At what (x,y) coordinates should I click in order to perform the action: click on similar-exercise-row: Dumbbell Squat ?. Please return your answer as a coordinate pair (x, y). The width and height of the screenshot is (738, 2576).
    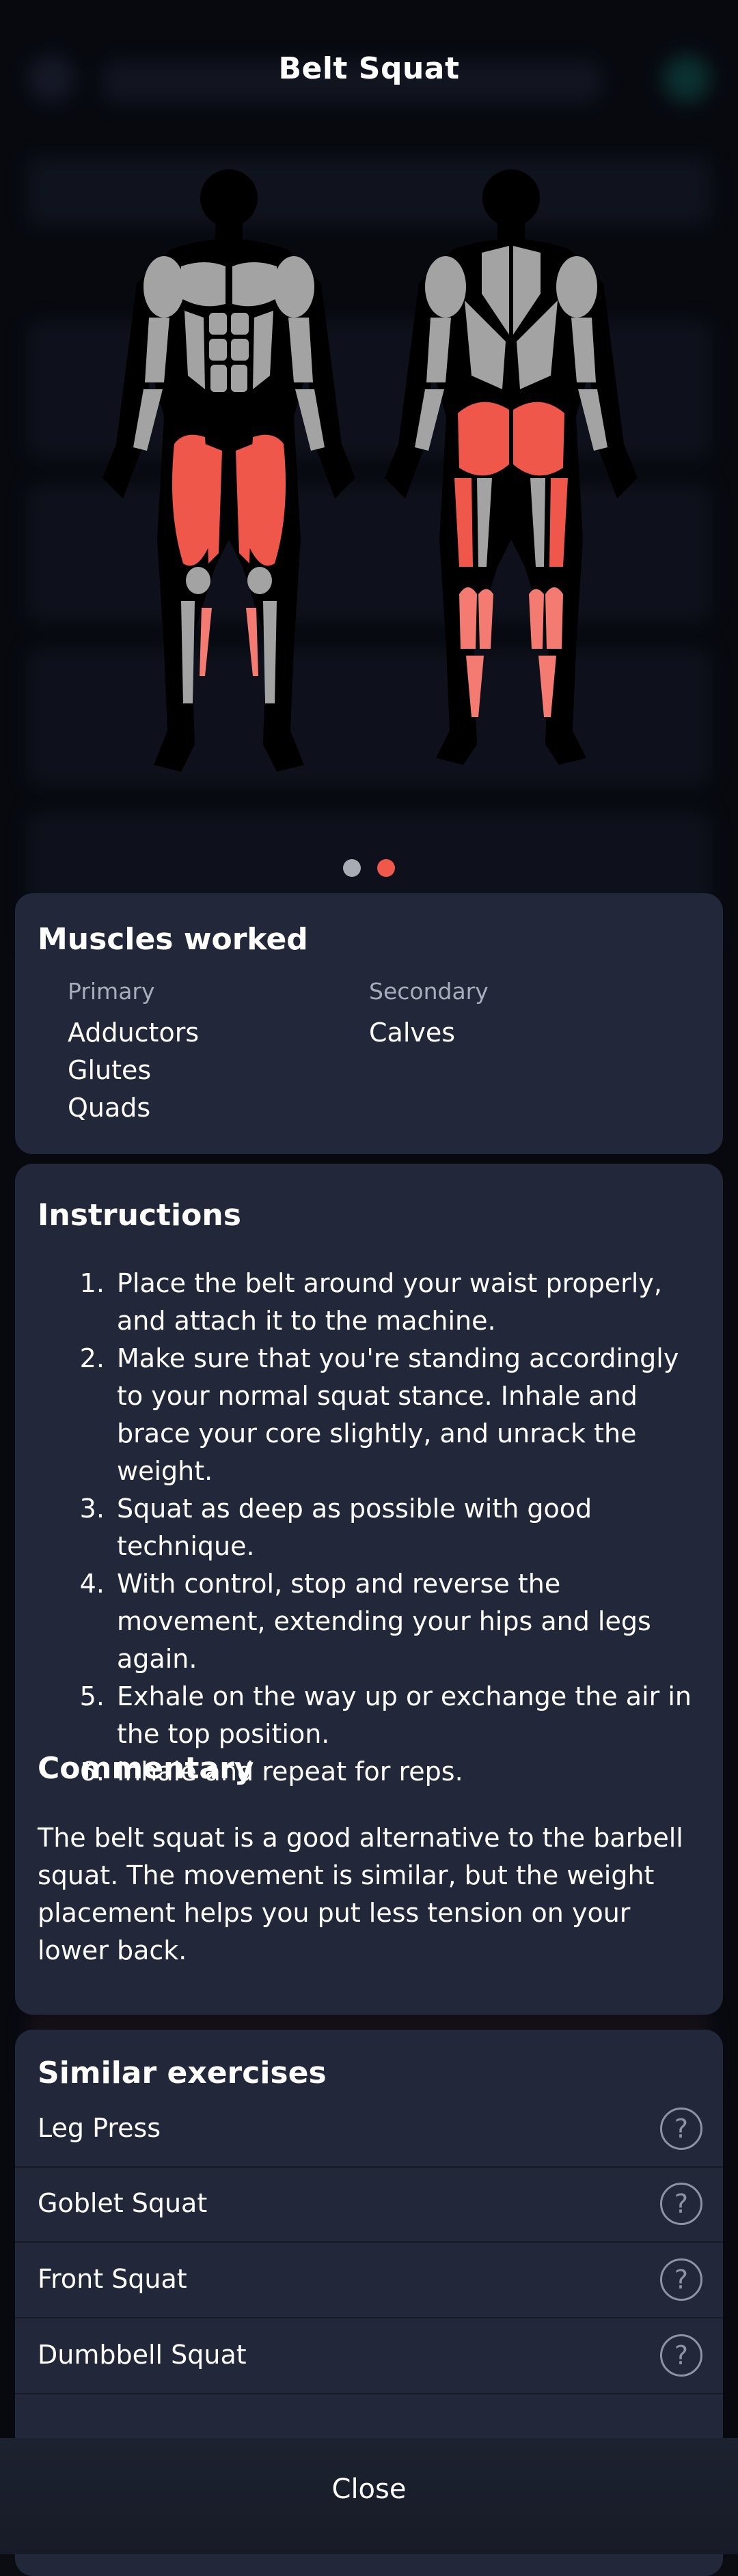
    Looking at the image, I should click on (369, 2356).